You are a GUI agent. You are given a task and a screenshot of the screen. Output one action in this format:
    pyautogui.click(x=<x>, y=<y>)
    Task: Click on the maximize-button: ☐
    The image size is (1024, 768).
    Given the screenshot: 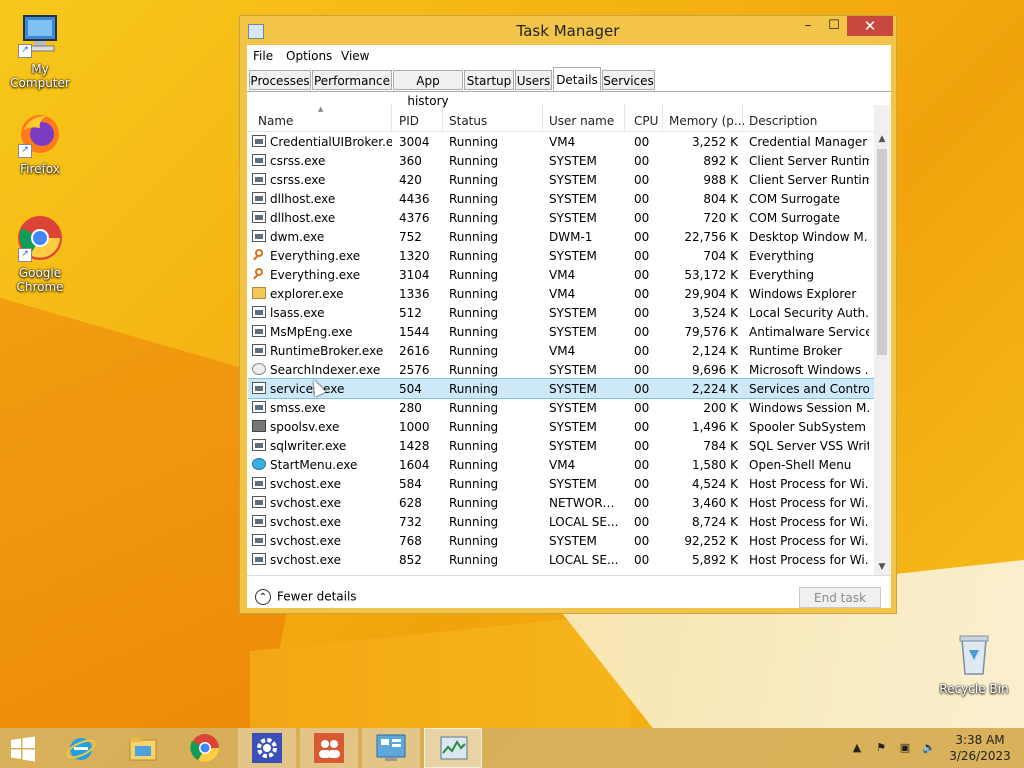 What is the action you would take?
    pyautogui.click(x=834, y=26)
    